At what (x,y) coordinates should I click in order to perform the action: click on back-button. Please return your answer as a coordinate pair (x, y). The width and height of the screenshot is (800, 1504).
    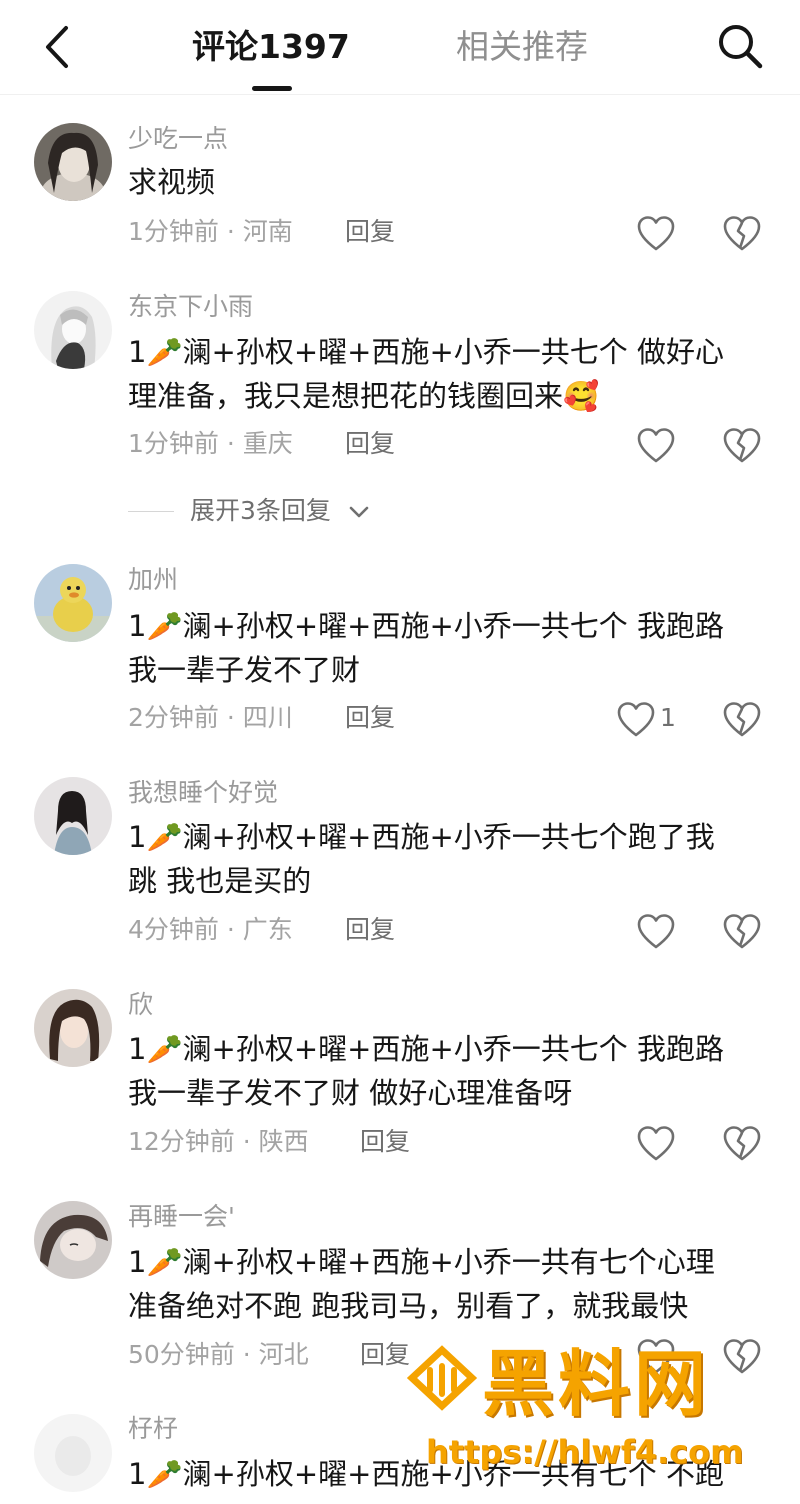
    Looking at the image, I should click on (58, 47).